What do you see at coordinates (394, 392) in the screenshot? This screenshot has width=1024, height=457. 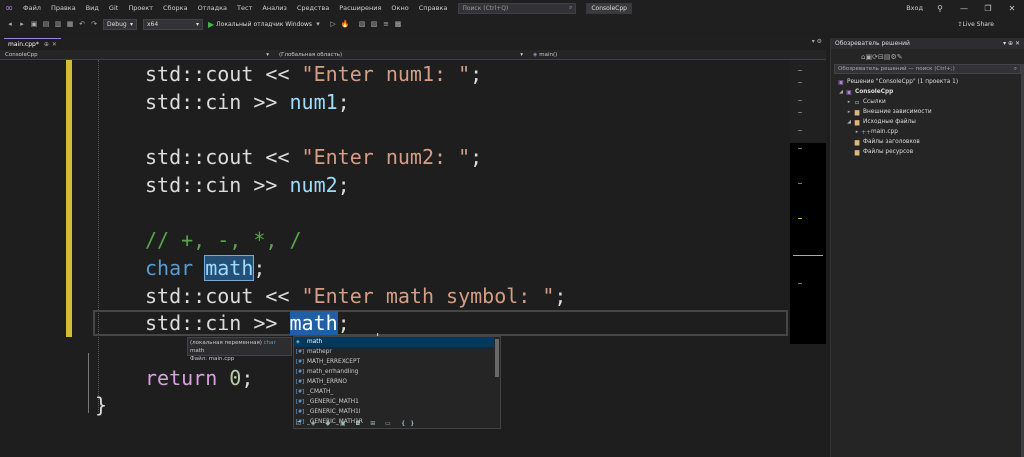 I see `intellisense-item: [#] _CMATH_` at bounding box center [394, 392].